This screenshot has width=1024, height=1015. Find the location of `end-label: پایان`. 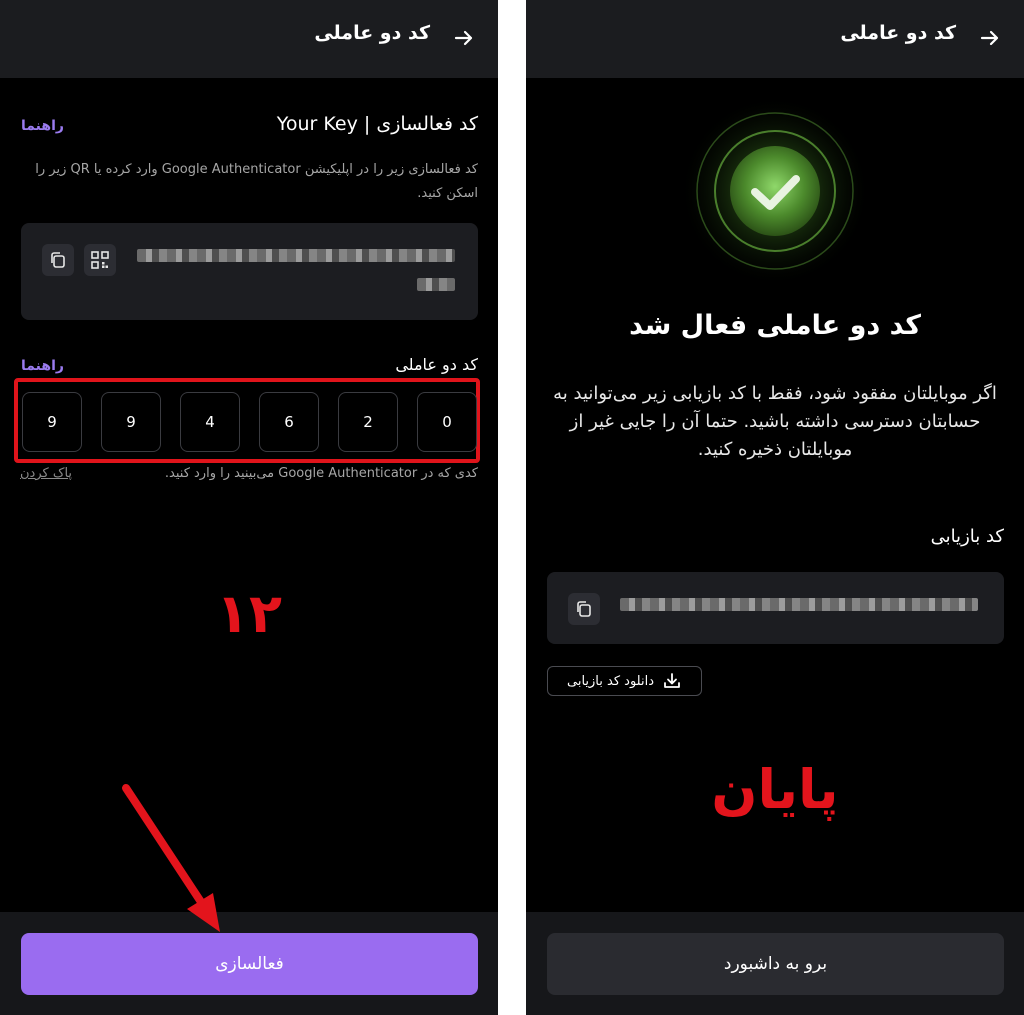

end-label: پایان is located at coordinates (775, 789).